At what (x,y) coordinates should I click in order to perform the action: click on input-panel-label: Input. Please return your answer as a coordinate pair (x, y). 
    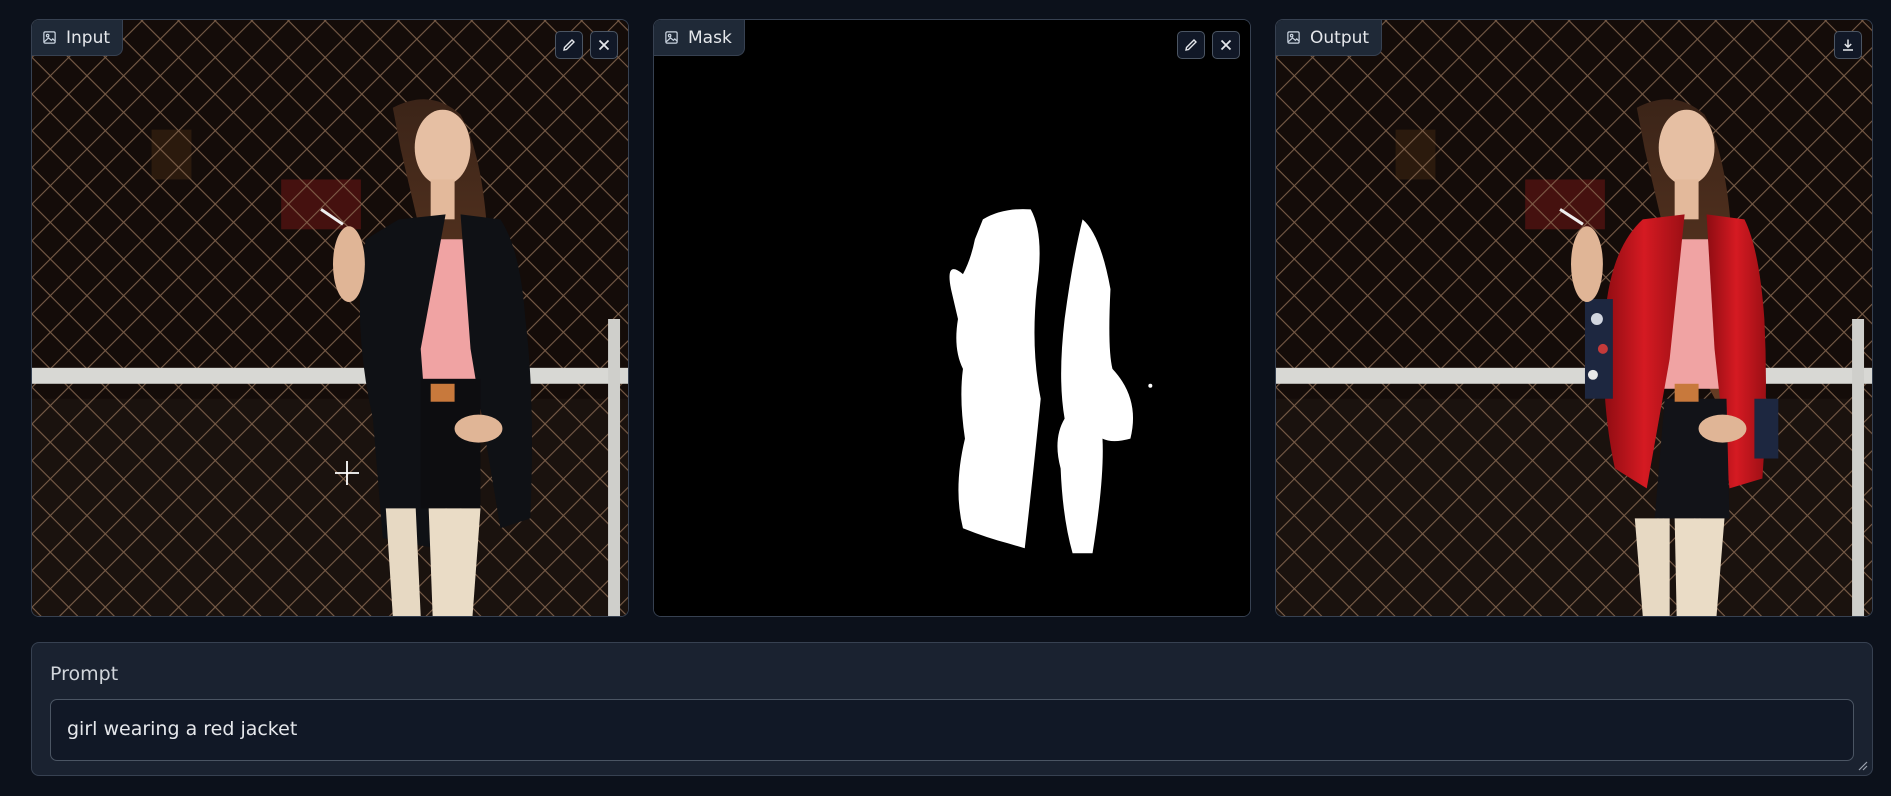
    Looking at the image, I should click on (78, 38).